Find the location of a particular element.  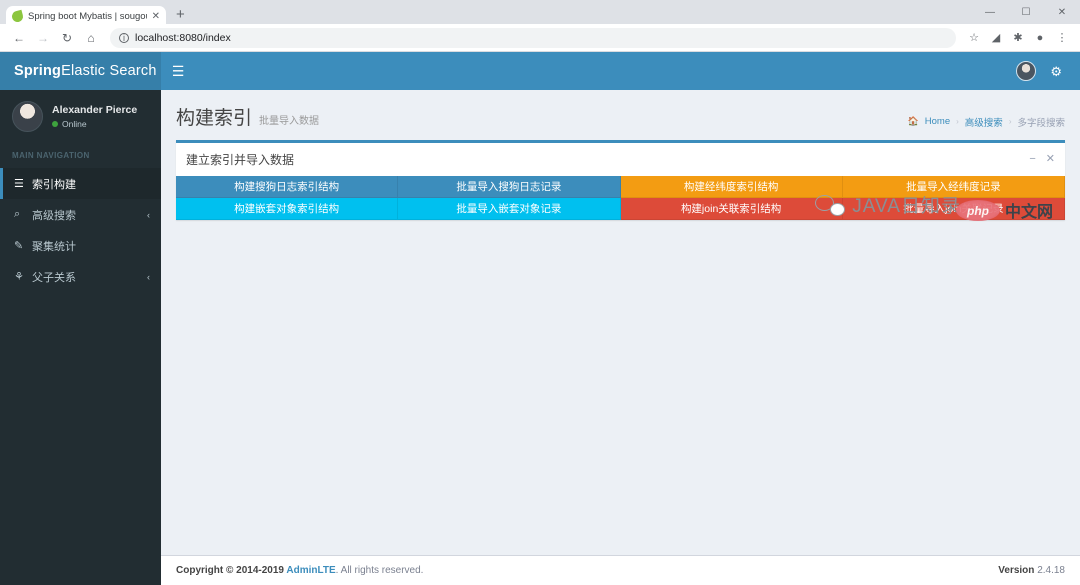

window-close-button: ✕ is located at coordinates (1062, 12).